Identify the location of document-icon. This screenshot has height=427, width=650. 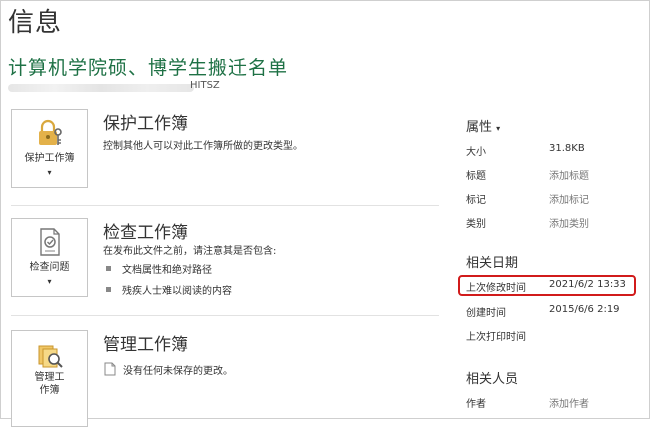
(110, 369).